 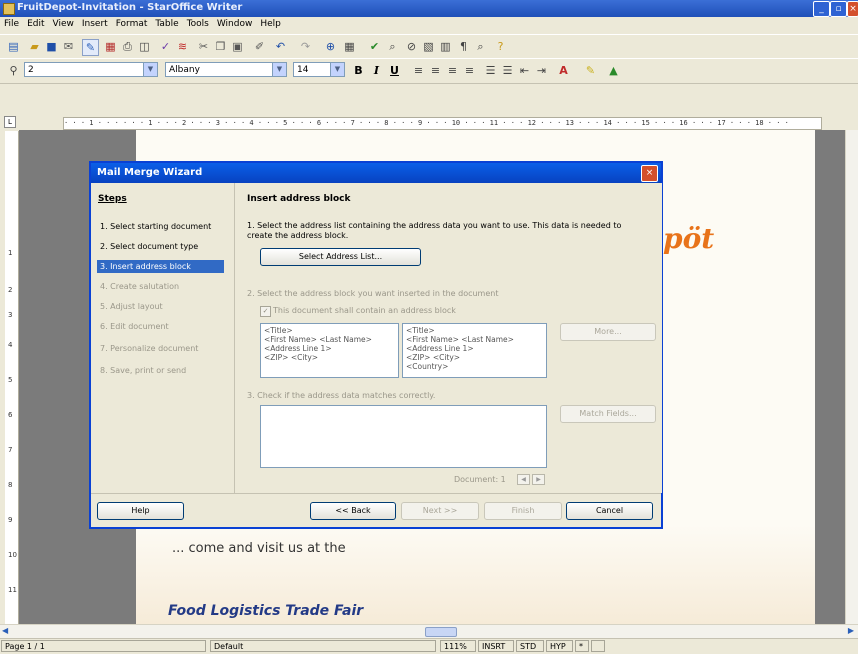 I want to click on hyperlink-icon: ⊕, so click(x=330, y=46).